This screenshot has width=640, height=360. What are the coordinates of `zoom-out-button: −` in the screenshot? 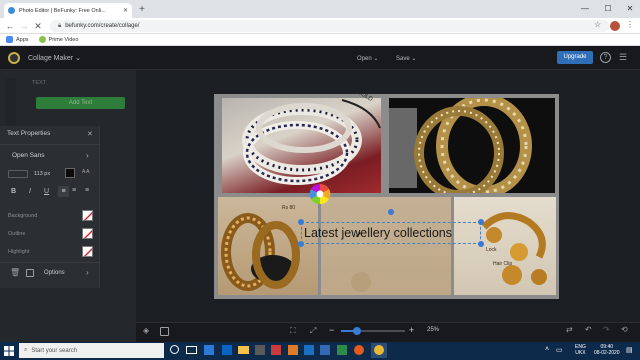 It's located at (331, 330).